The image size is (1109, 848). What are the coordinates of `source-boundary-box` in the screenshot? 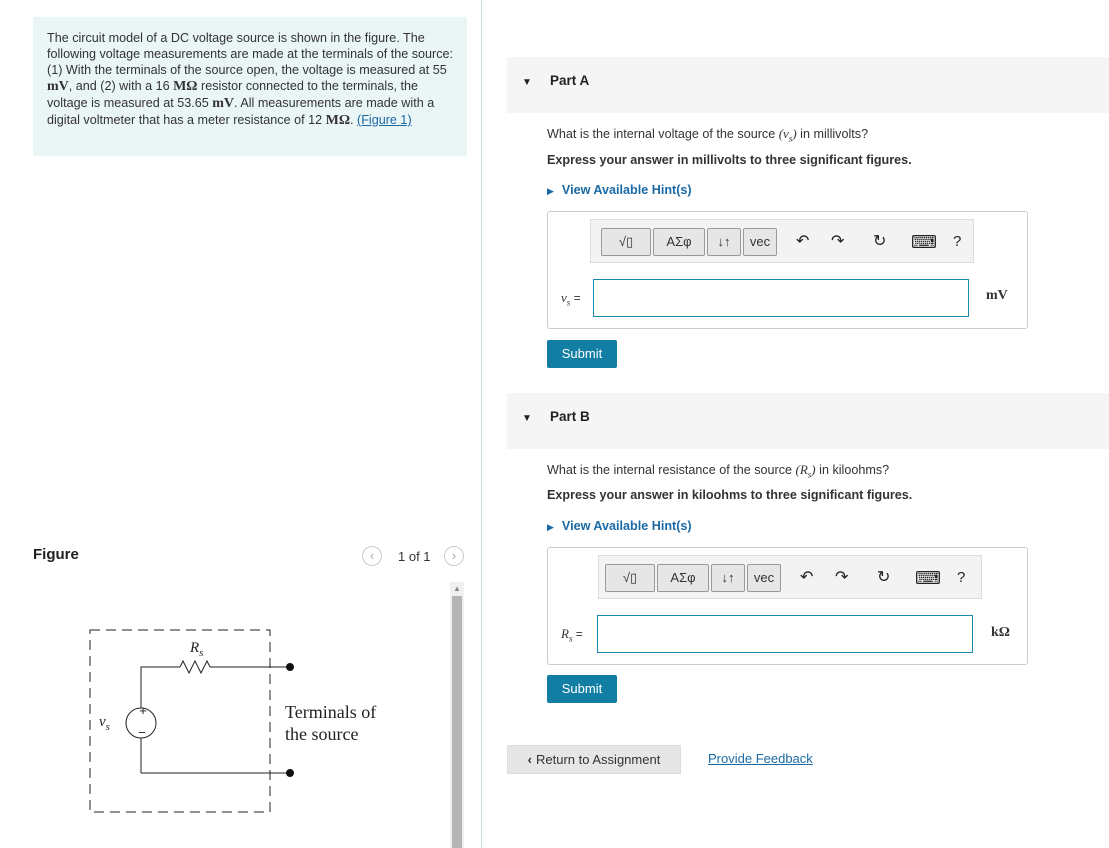 It's located at (180, 721).